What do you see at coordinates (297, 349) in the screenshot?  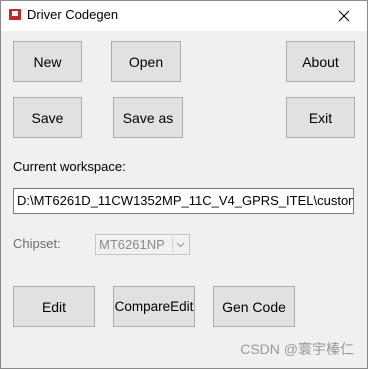 I see `watermark: CSDN @寰宇榛仁` at bounding box center [297, 349].